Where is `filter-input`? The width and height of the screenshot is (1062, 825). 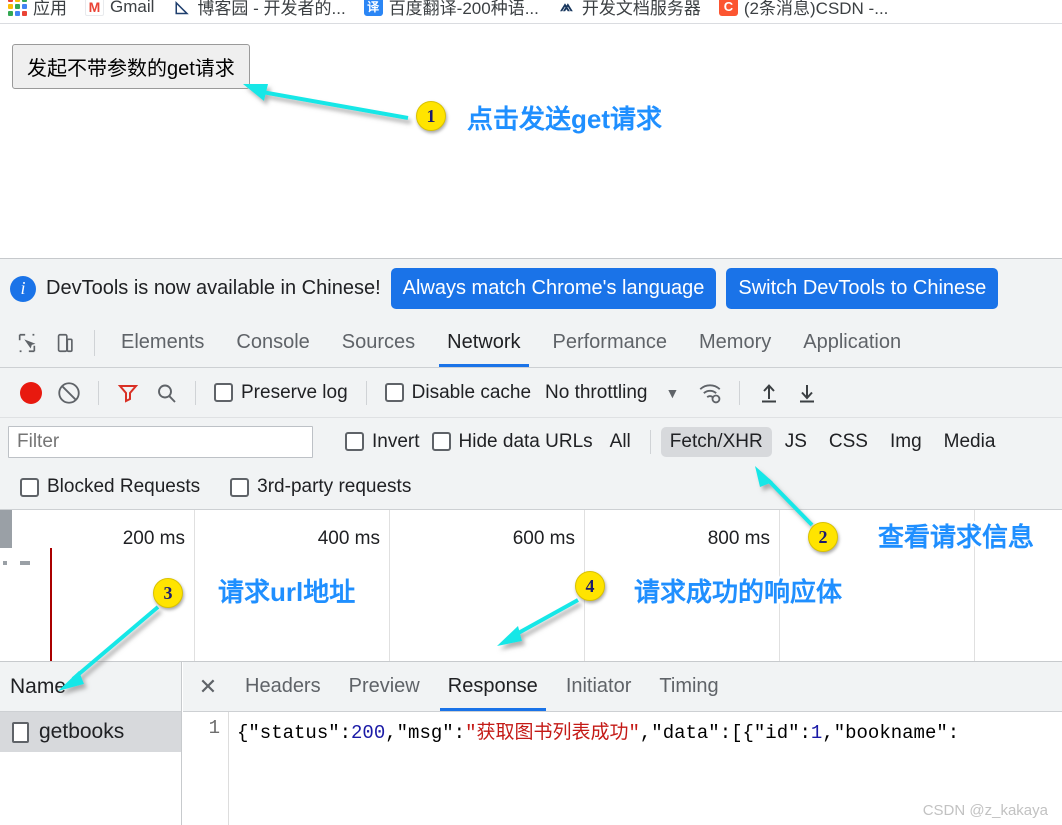 filter-input is located at coordinates (160, 441).